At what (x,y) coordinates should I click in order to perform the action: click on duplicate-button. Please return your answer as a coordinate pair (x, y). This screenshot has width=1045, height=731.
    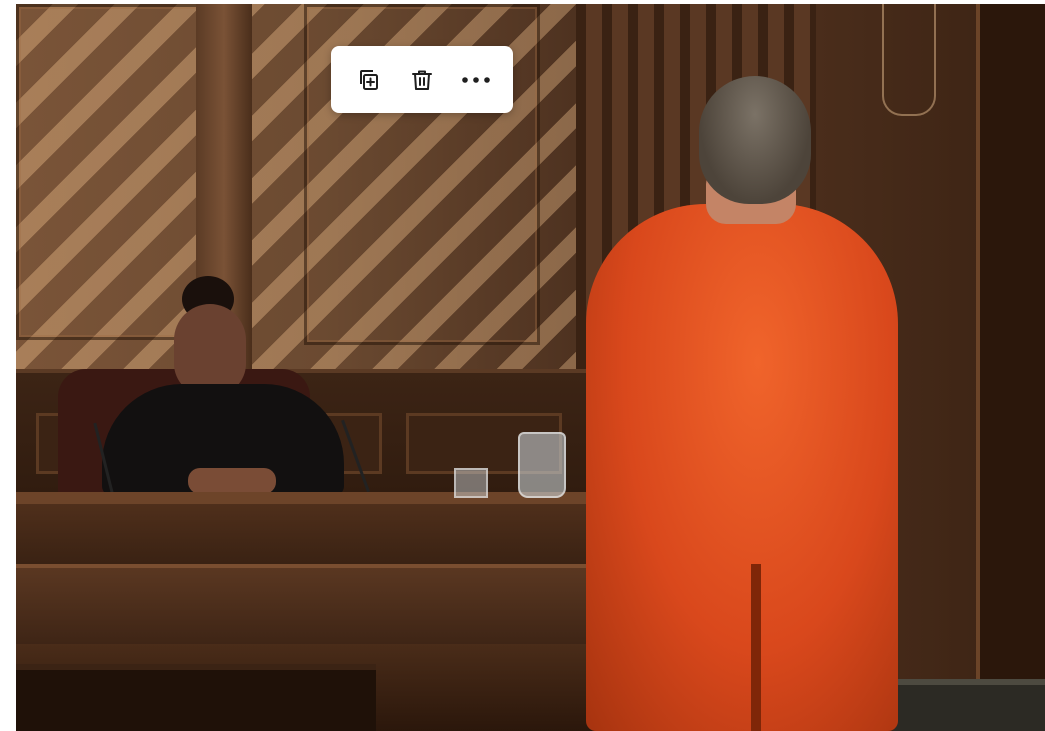
    Looking at the image, I should click on (368, 80).